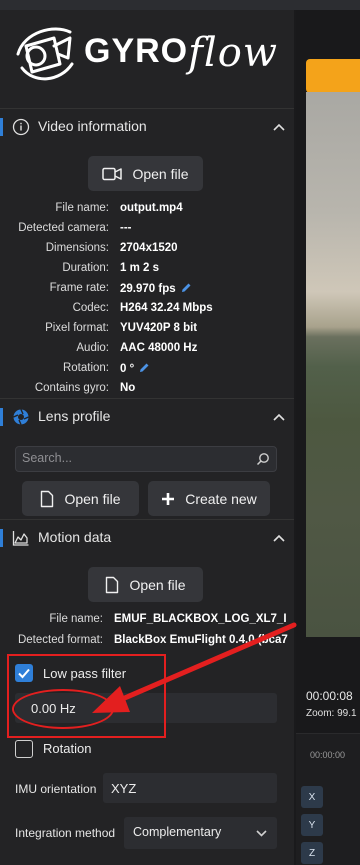 Image resolution: width=360 pixels, height=865 pixels. I want to click on motion-info-label: File name:, so click(76, 619).